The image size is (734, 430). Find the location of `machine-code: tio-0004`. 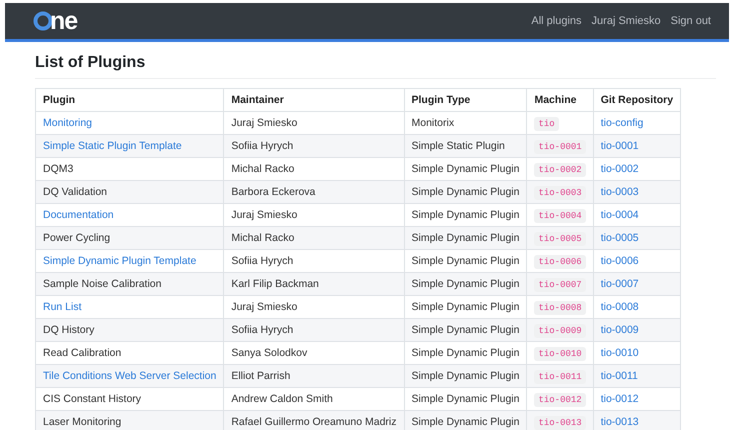

machine-code: tio-0004 is located at coordinates (560, 216).